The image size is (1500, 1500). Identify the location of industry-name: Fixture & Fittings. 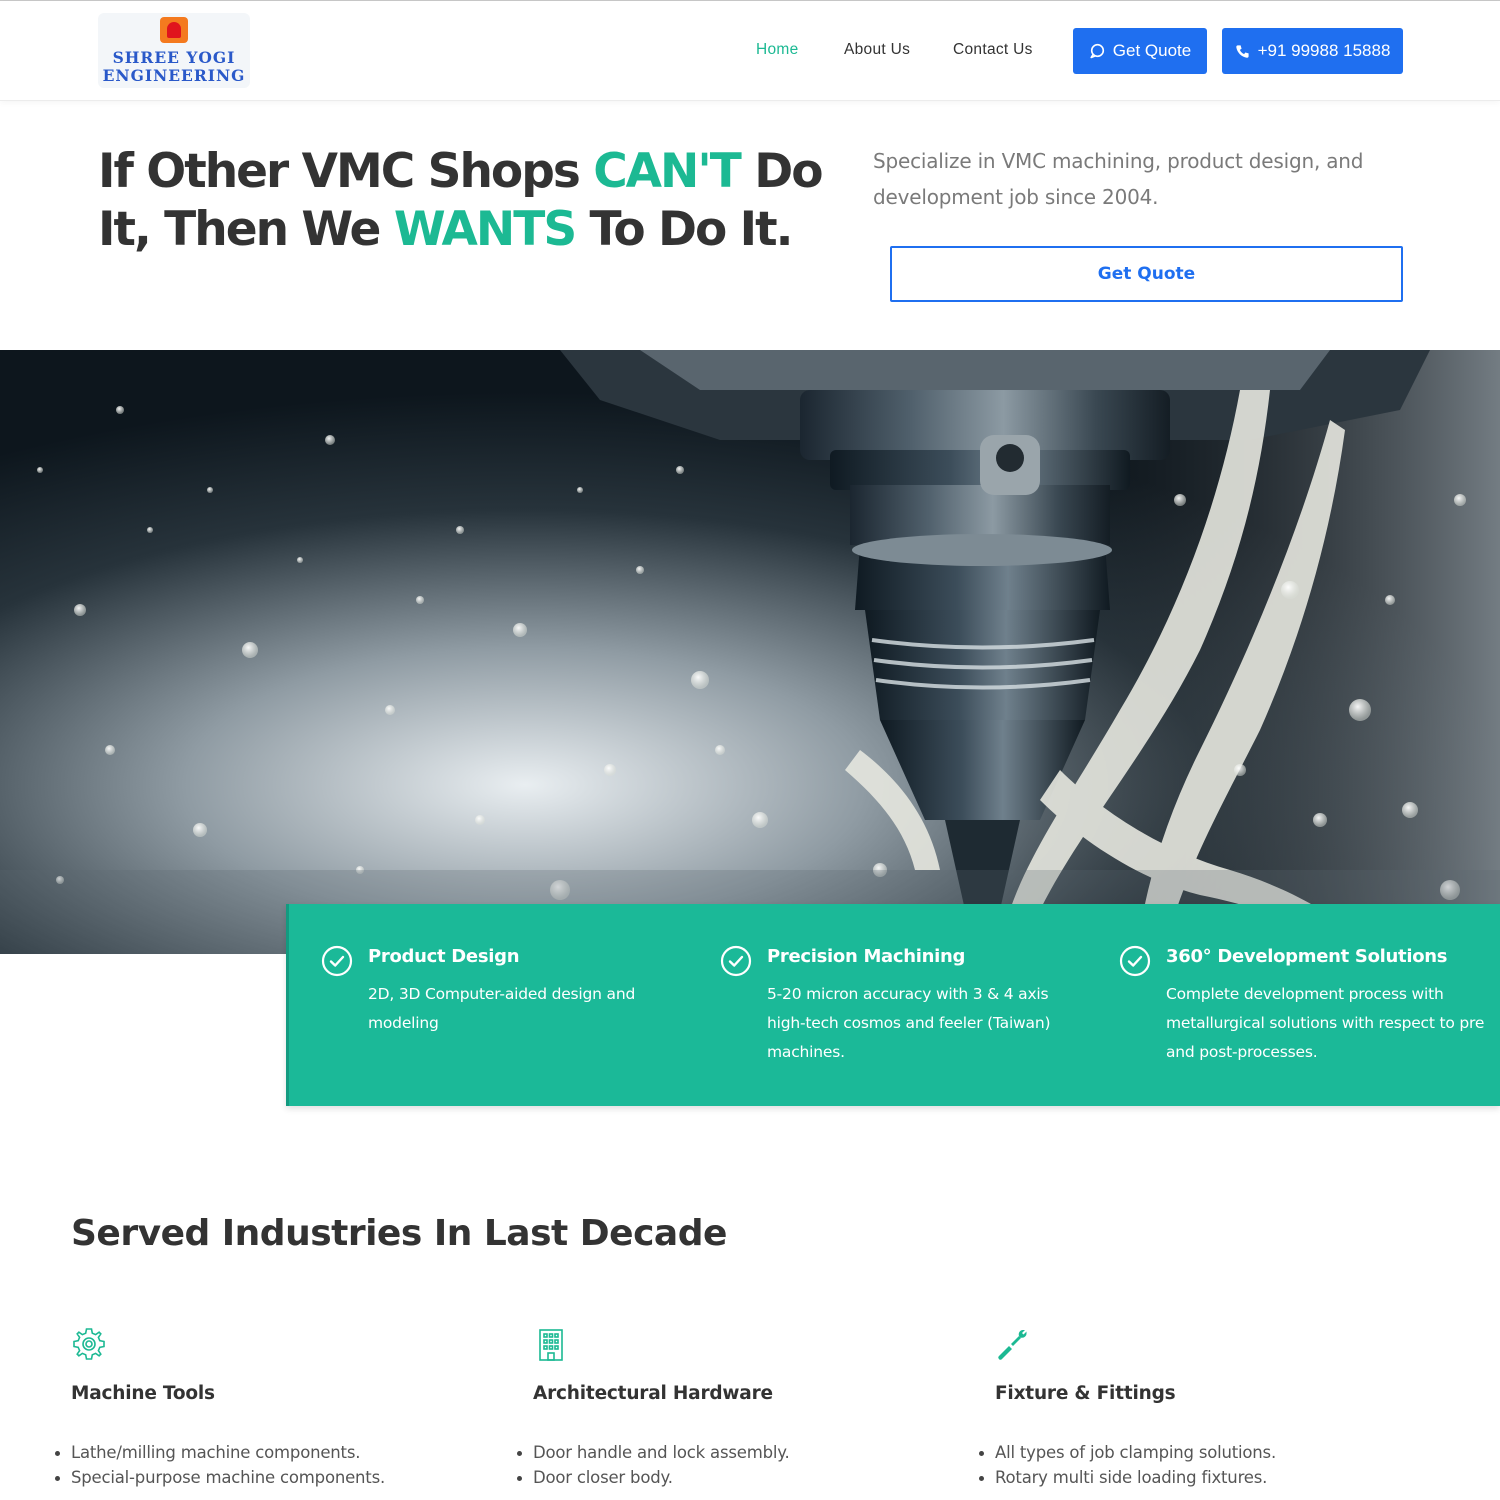
(1085, 1393).